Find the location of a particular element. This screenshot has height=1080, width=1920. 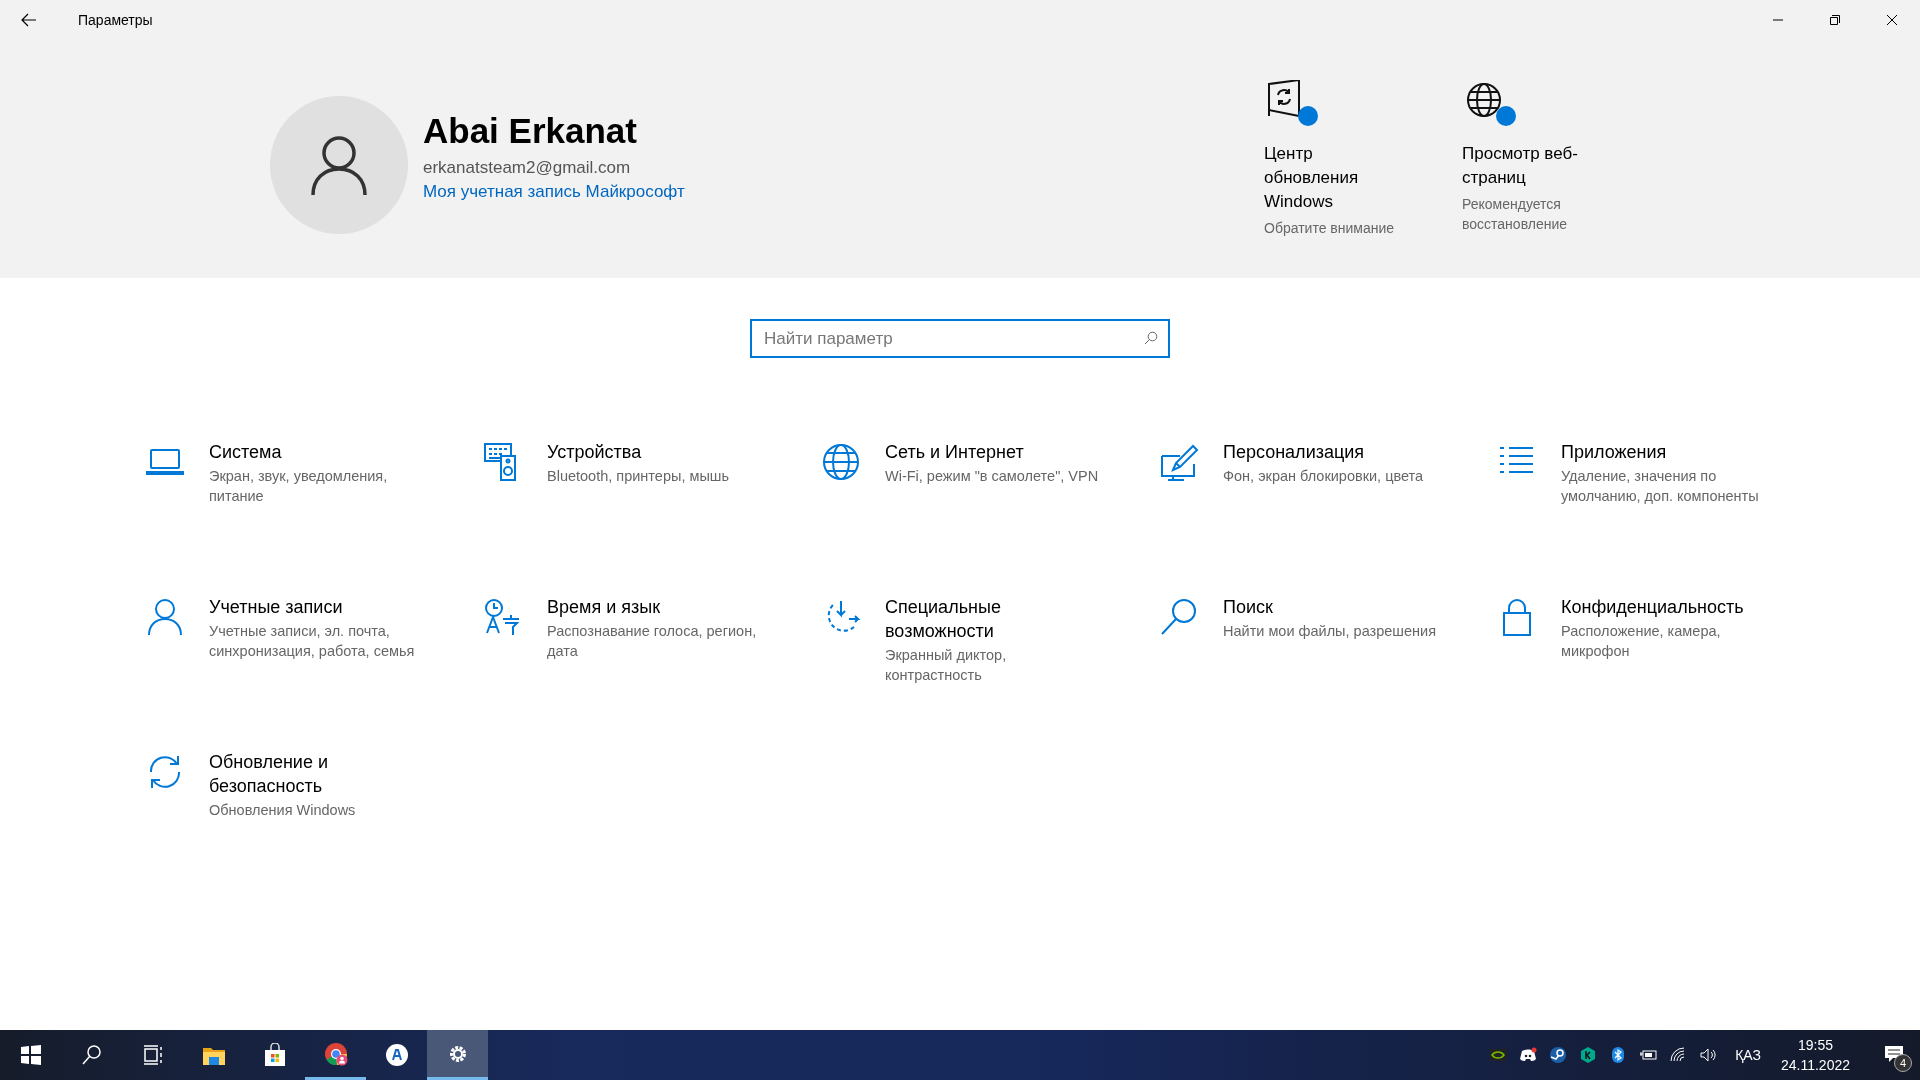

steam-icon is located at coordinates (1558, 1055).